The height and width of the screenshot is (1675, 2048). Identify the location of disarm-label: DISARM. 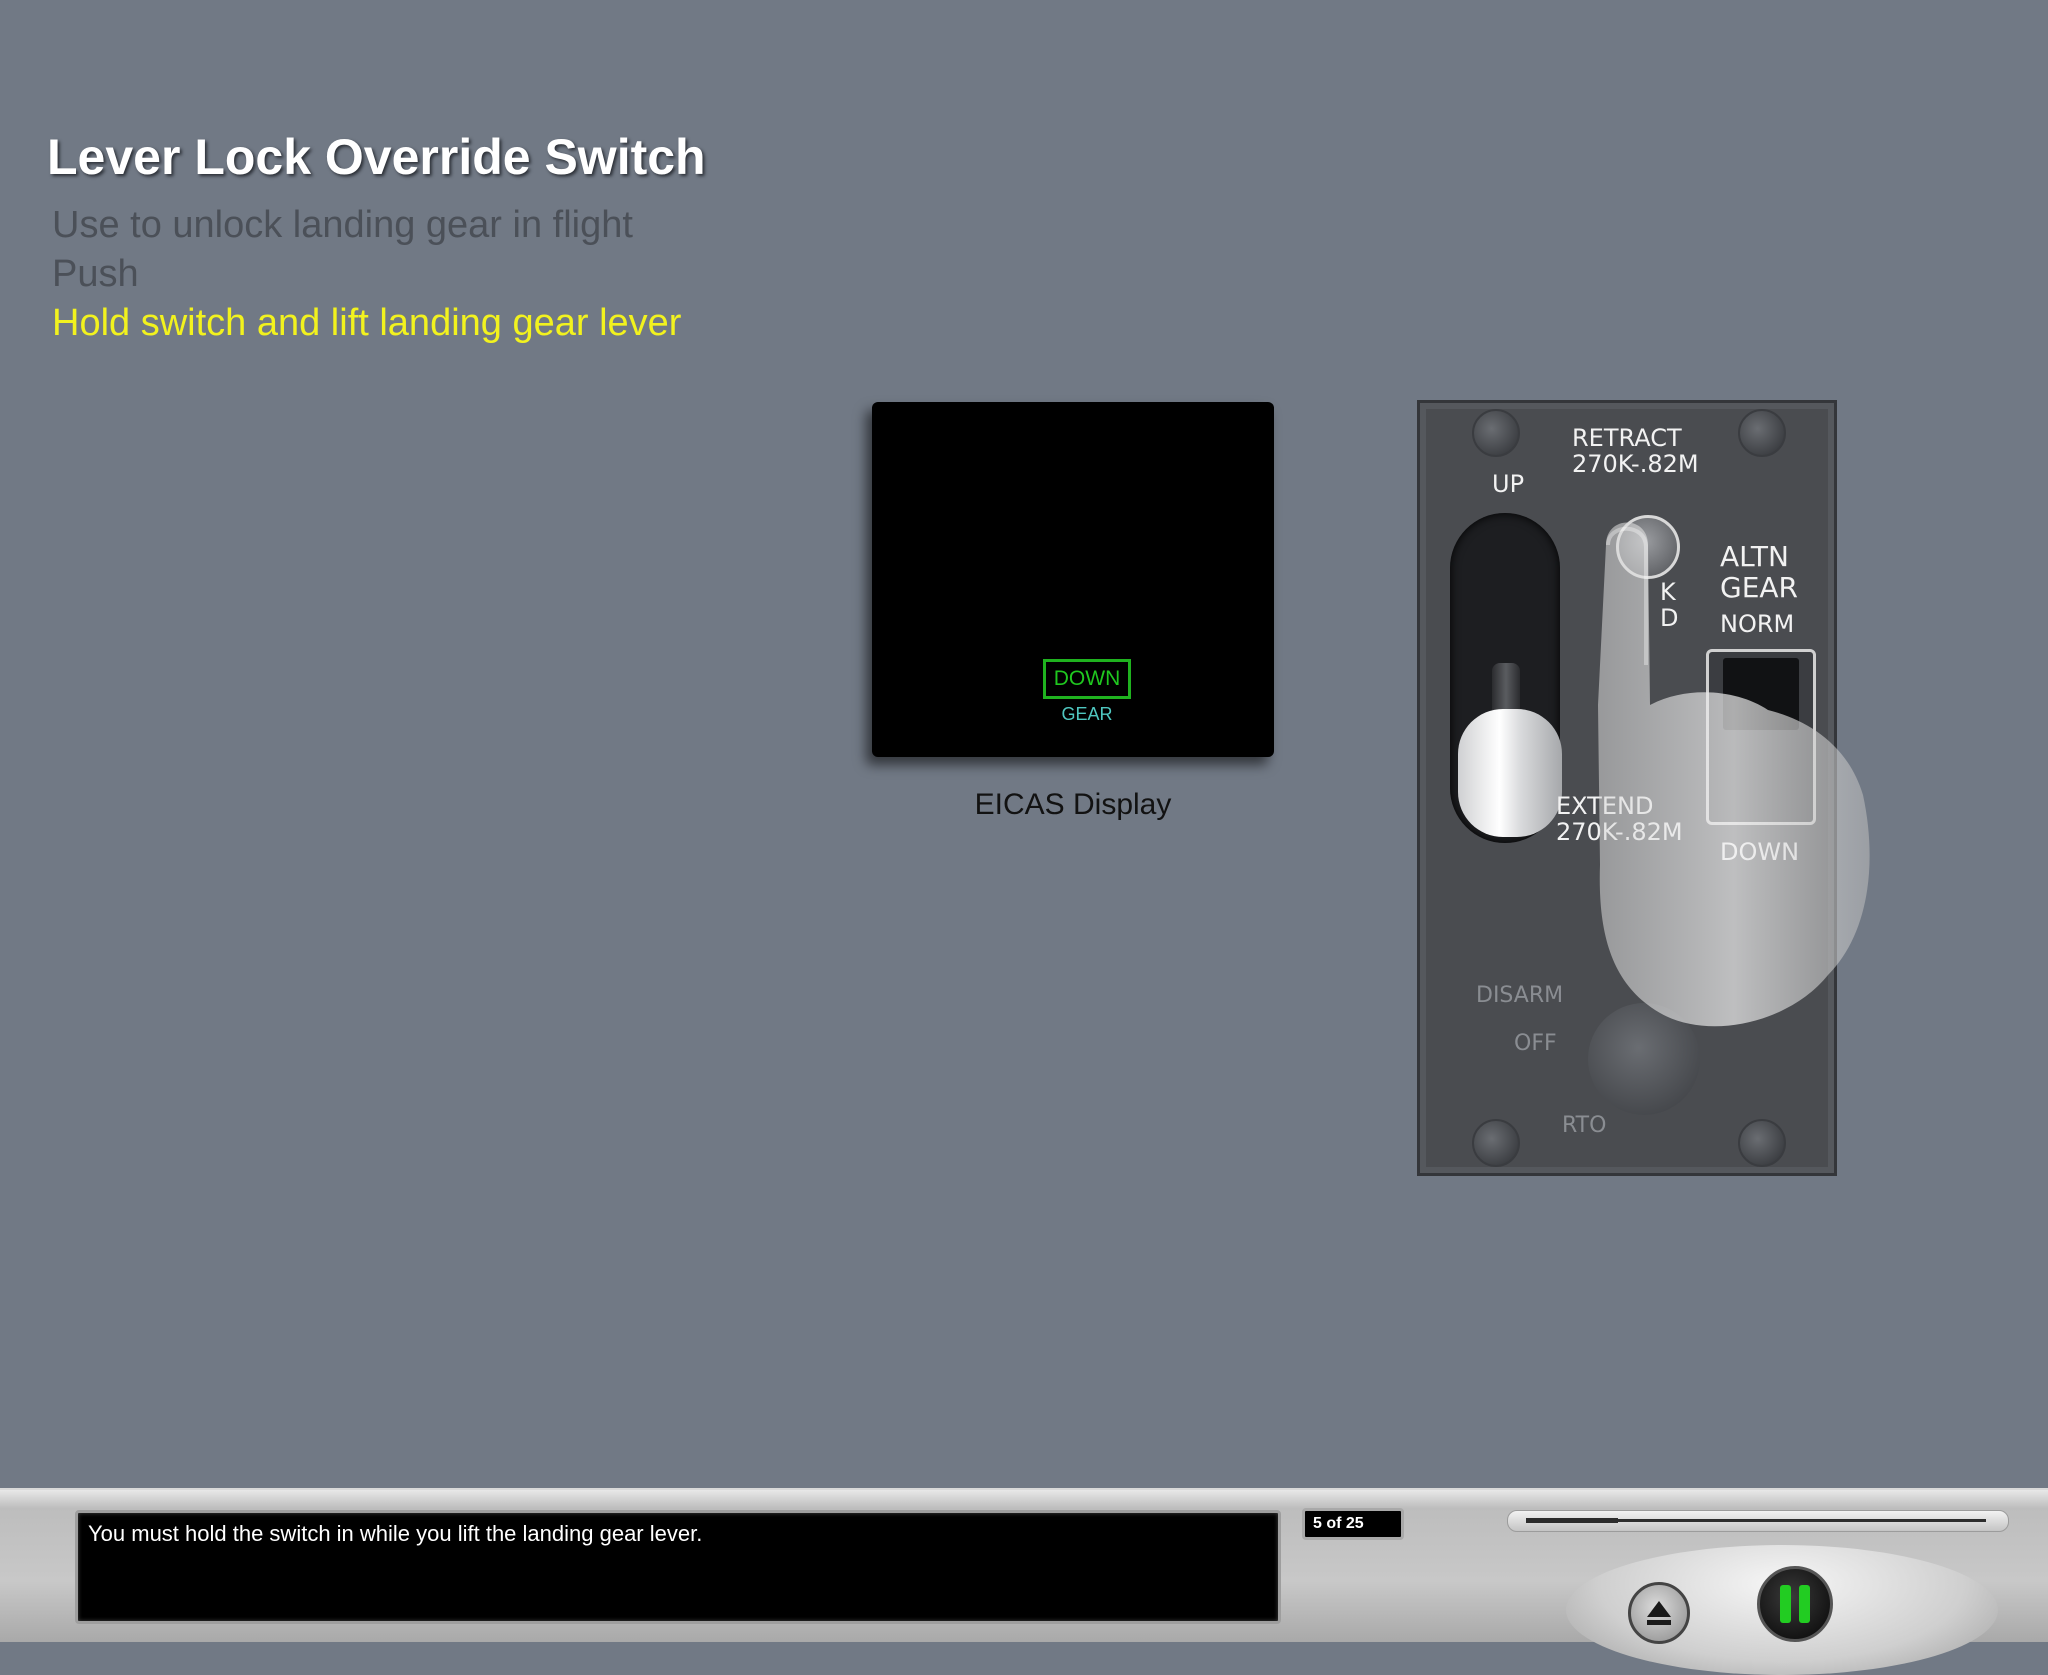
(1520, 995).